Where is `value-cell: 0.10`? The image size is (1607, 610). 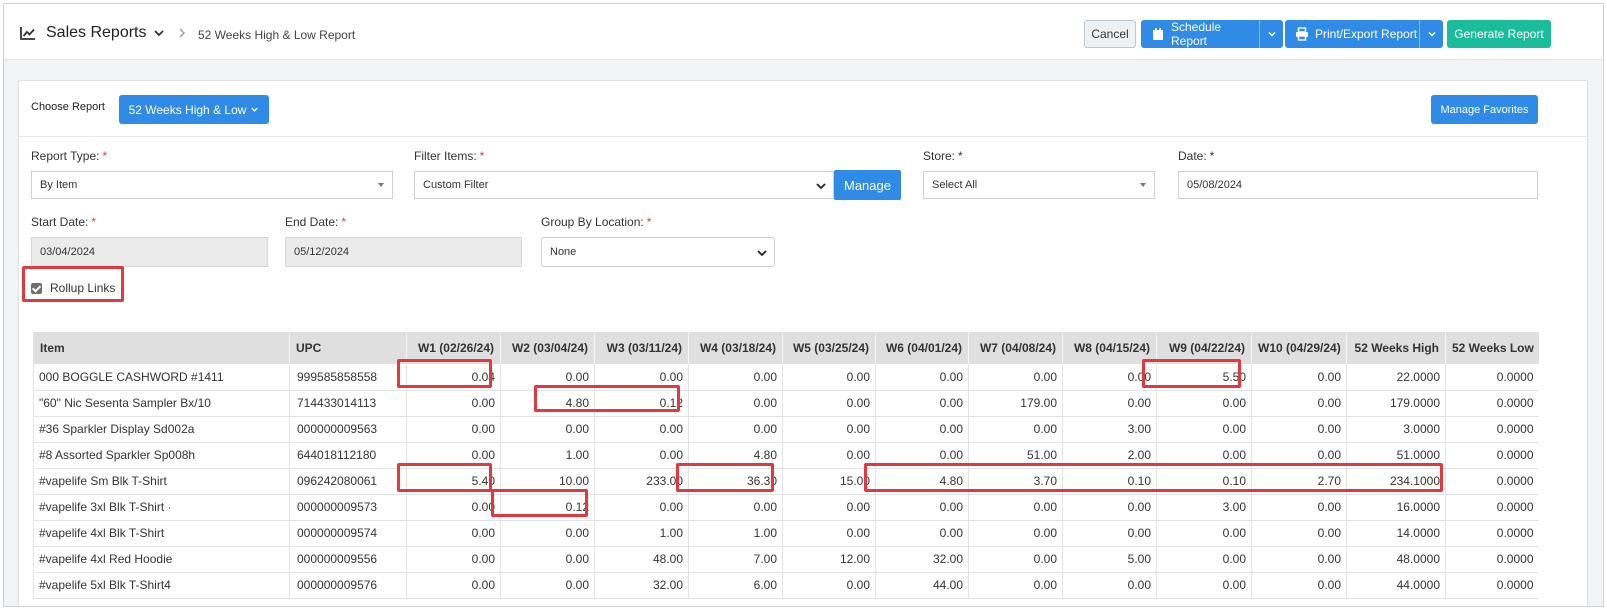
value-cell: 0.10 is located at coordinates (1109, 481).